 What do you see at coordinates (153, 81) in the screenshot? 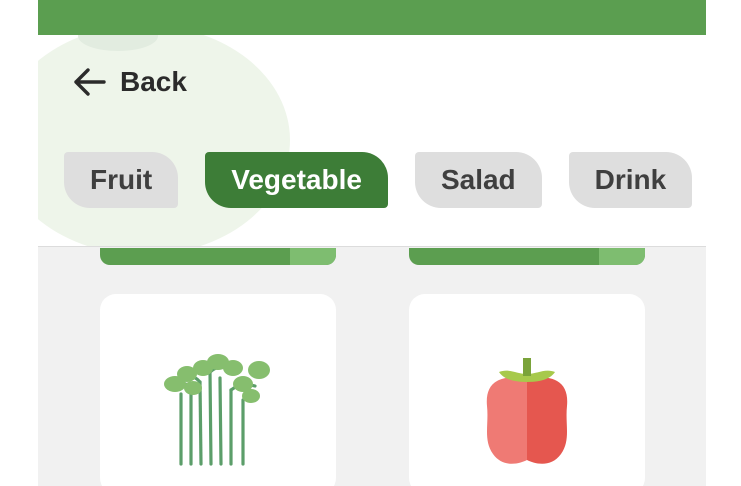
I see `back-label: Back` at bounding box center [153, 81].